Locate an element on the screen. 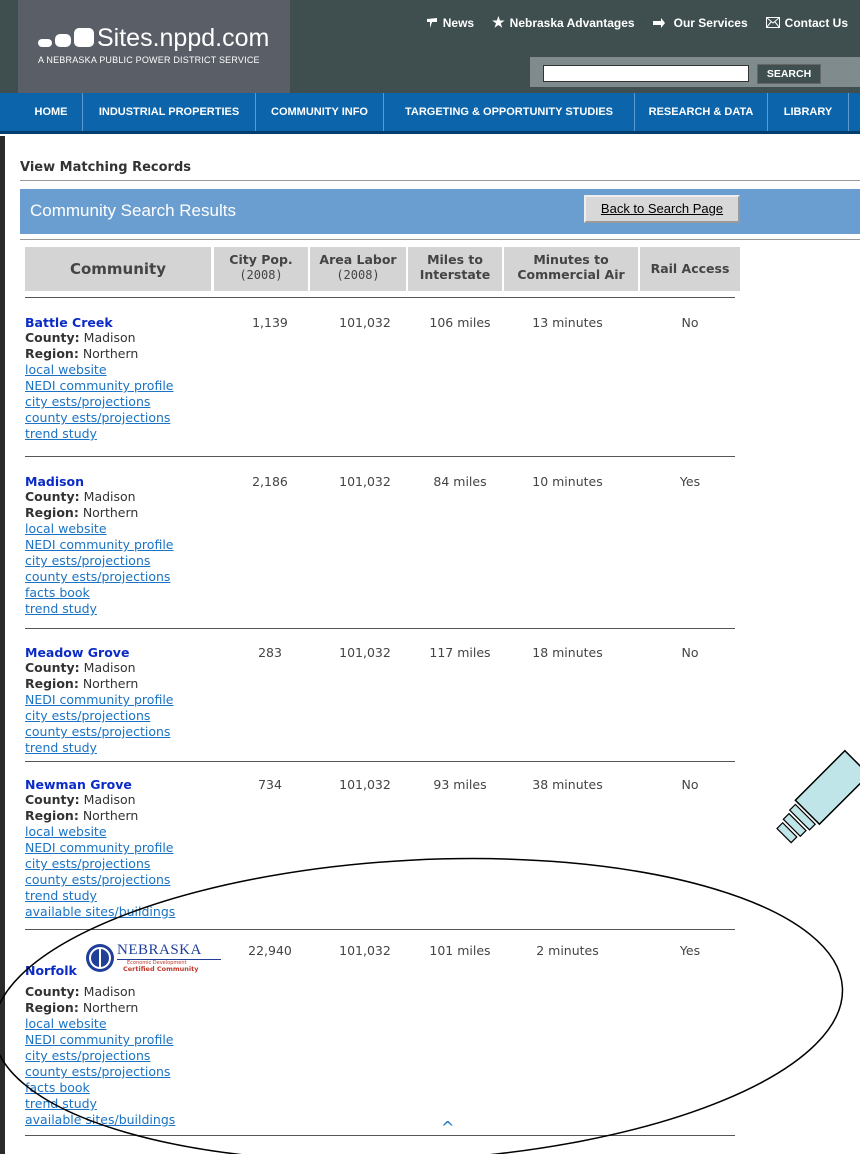 This screenshot has height=1154, width=860. header-minutes: Minutes to Commercial Air is located at coordinates (571, 269).